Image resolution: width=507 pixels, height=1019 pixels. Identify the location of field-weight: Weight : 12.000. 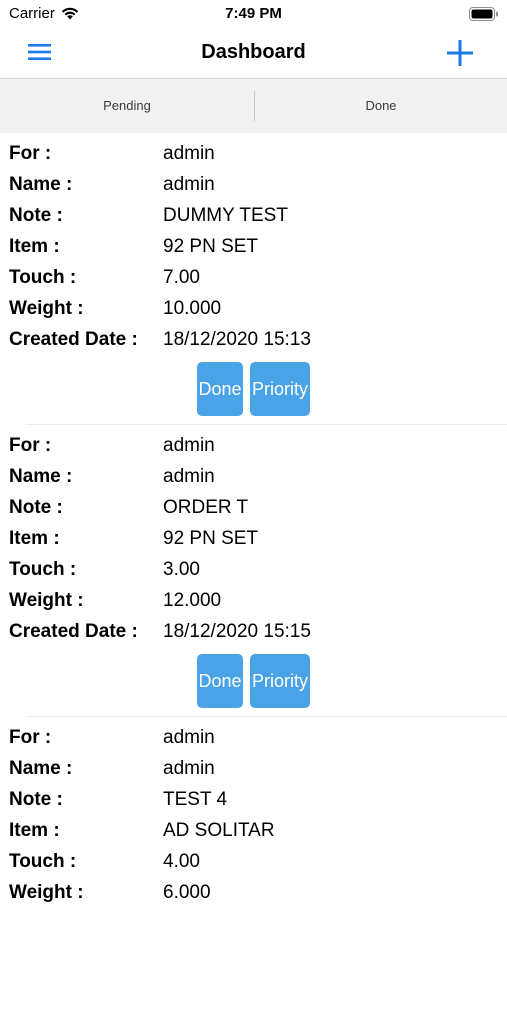
(253, 605).